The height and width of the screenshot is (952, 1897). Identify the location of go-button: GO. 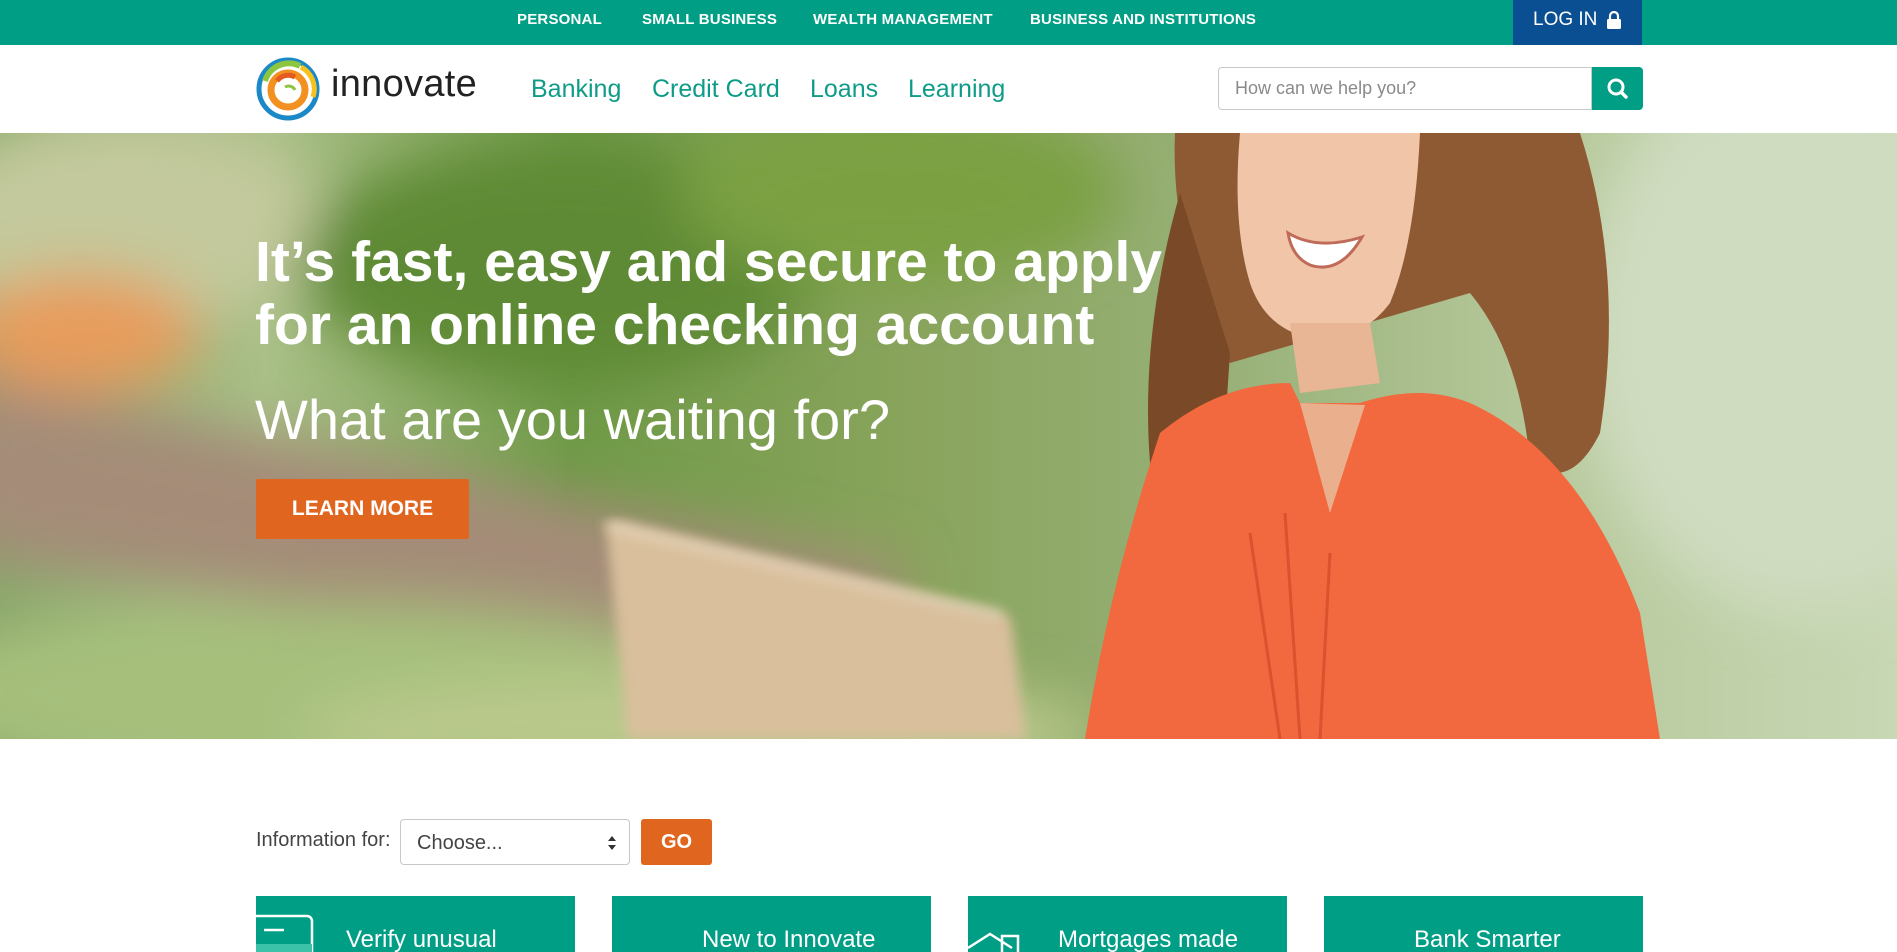
(676, 842).